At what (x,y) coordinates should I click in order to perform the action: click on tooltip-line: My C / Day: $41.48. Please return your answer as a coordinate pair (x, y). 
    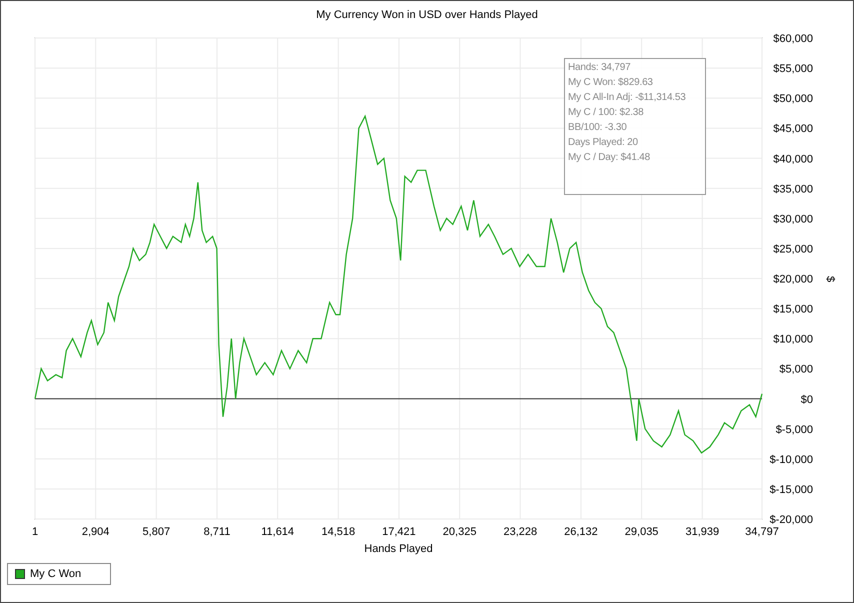
    Looking at the image, I should click on (609, 157).